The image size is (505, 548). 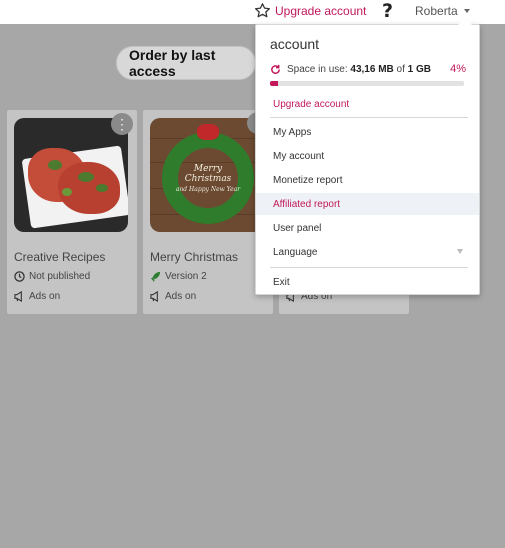 I want to click on language-label: Language, so click(x=295, y=252).